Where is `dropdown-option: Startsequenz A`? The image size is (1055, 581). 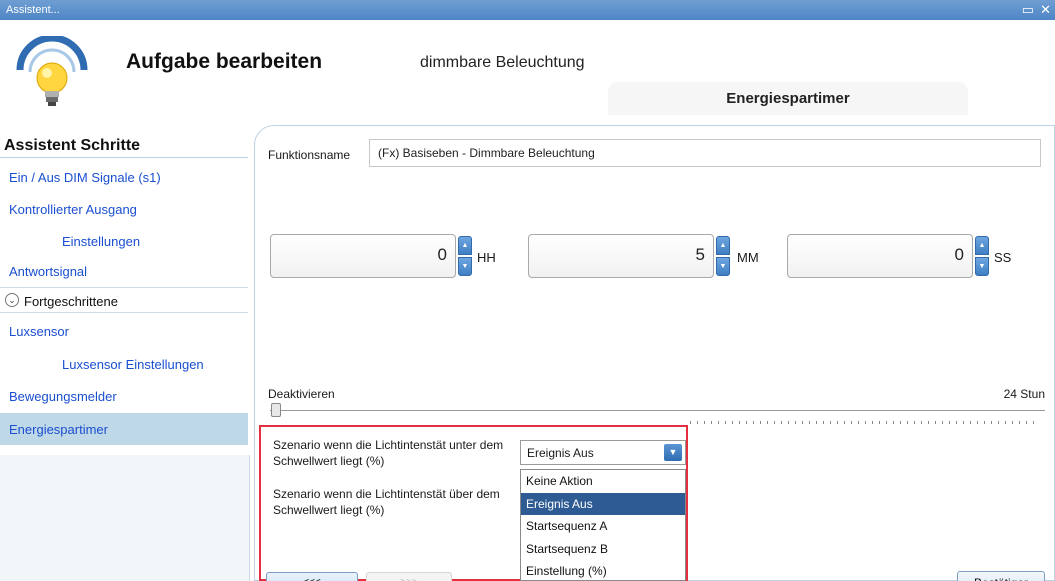
dropdown-option: Startsequenz A is located at coordinates (603, 526).